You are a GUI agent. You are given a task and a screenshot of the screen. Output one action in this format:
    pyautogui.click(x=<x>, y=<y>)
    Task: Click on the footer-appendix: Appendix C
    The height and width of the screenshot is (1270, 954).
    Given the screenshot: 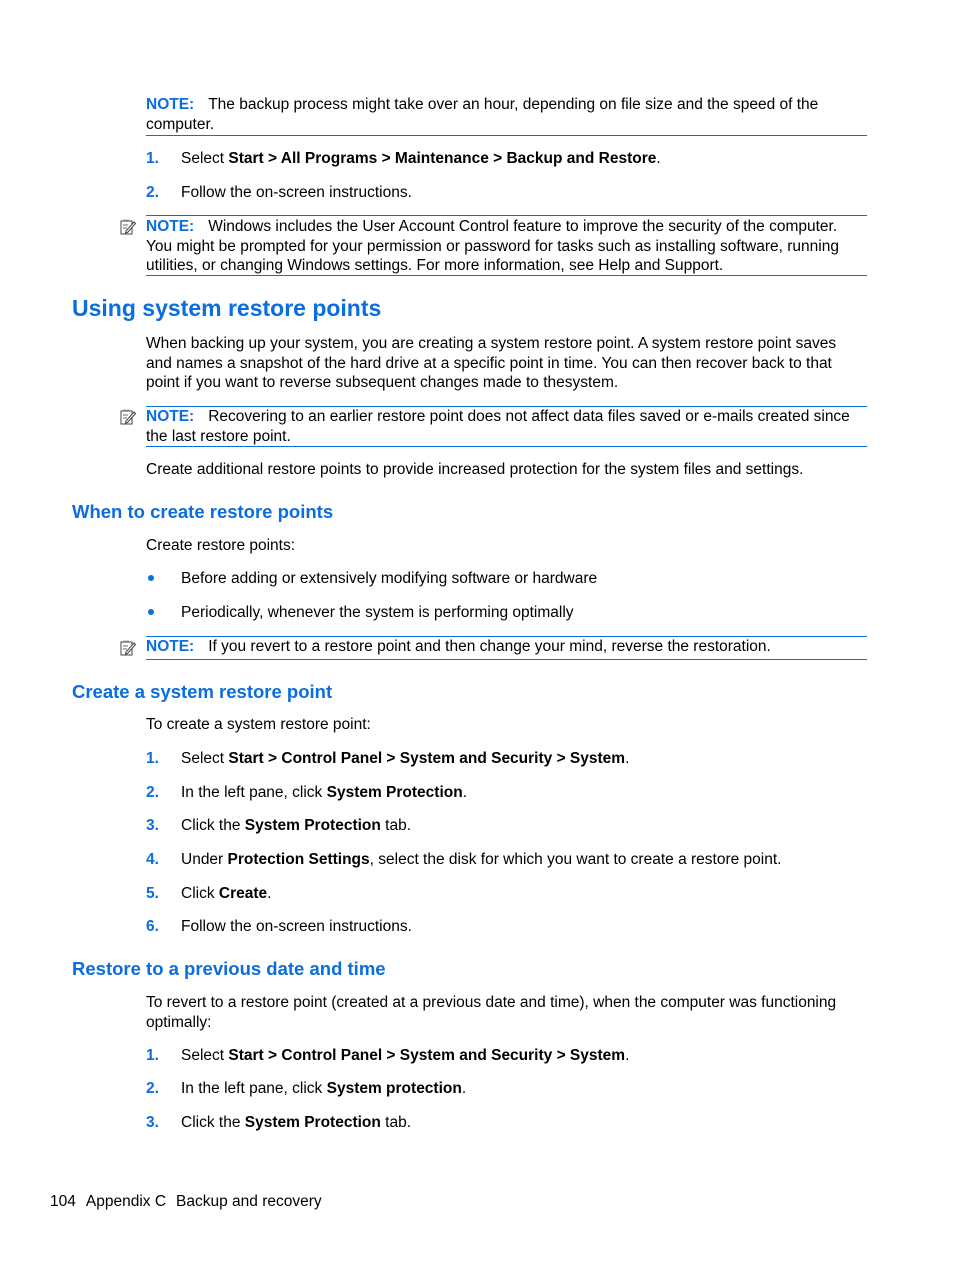 What is the action you would take?
    pyautogui.click(x=126, y=1201)
    